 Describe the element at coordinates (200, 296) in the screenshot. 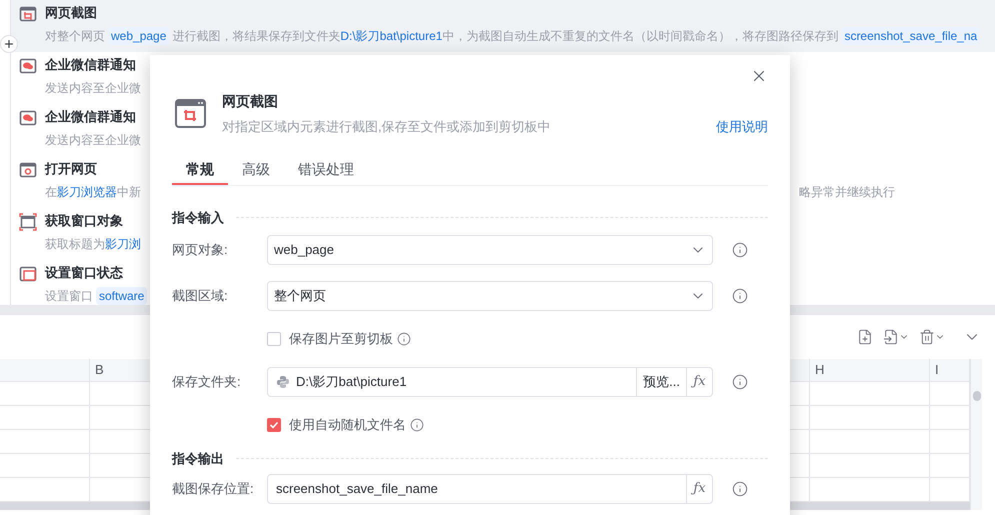

I see `field-label: 截图区域:` at that location.